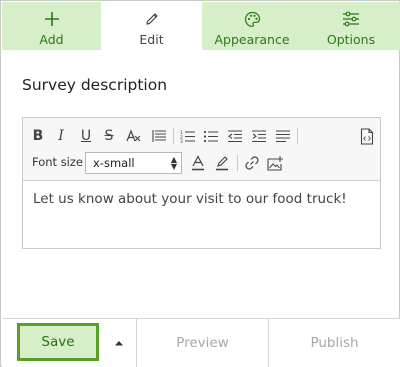 This screenshot has height=367, width=400. Describe the element at coordinates (198, 163) in the screenshot. I see `font-color-icon` at that location.